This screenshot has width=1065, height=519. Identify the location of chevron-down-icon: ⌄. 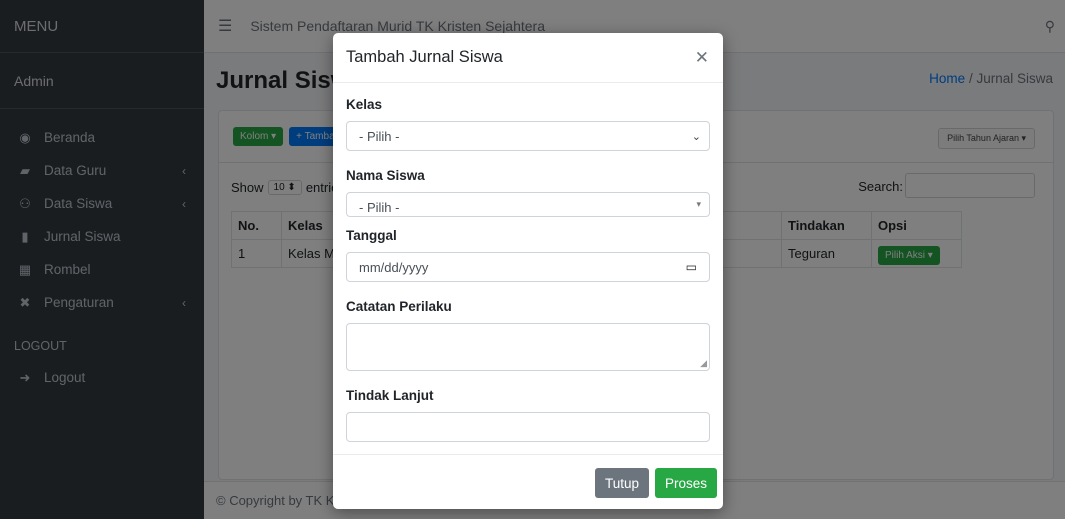
(696, 136).